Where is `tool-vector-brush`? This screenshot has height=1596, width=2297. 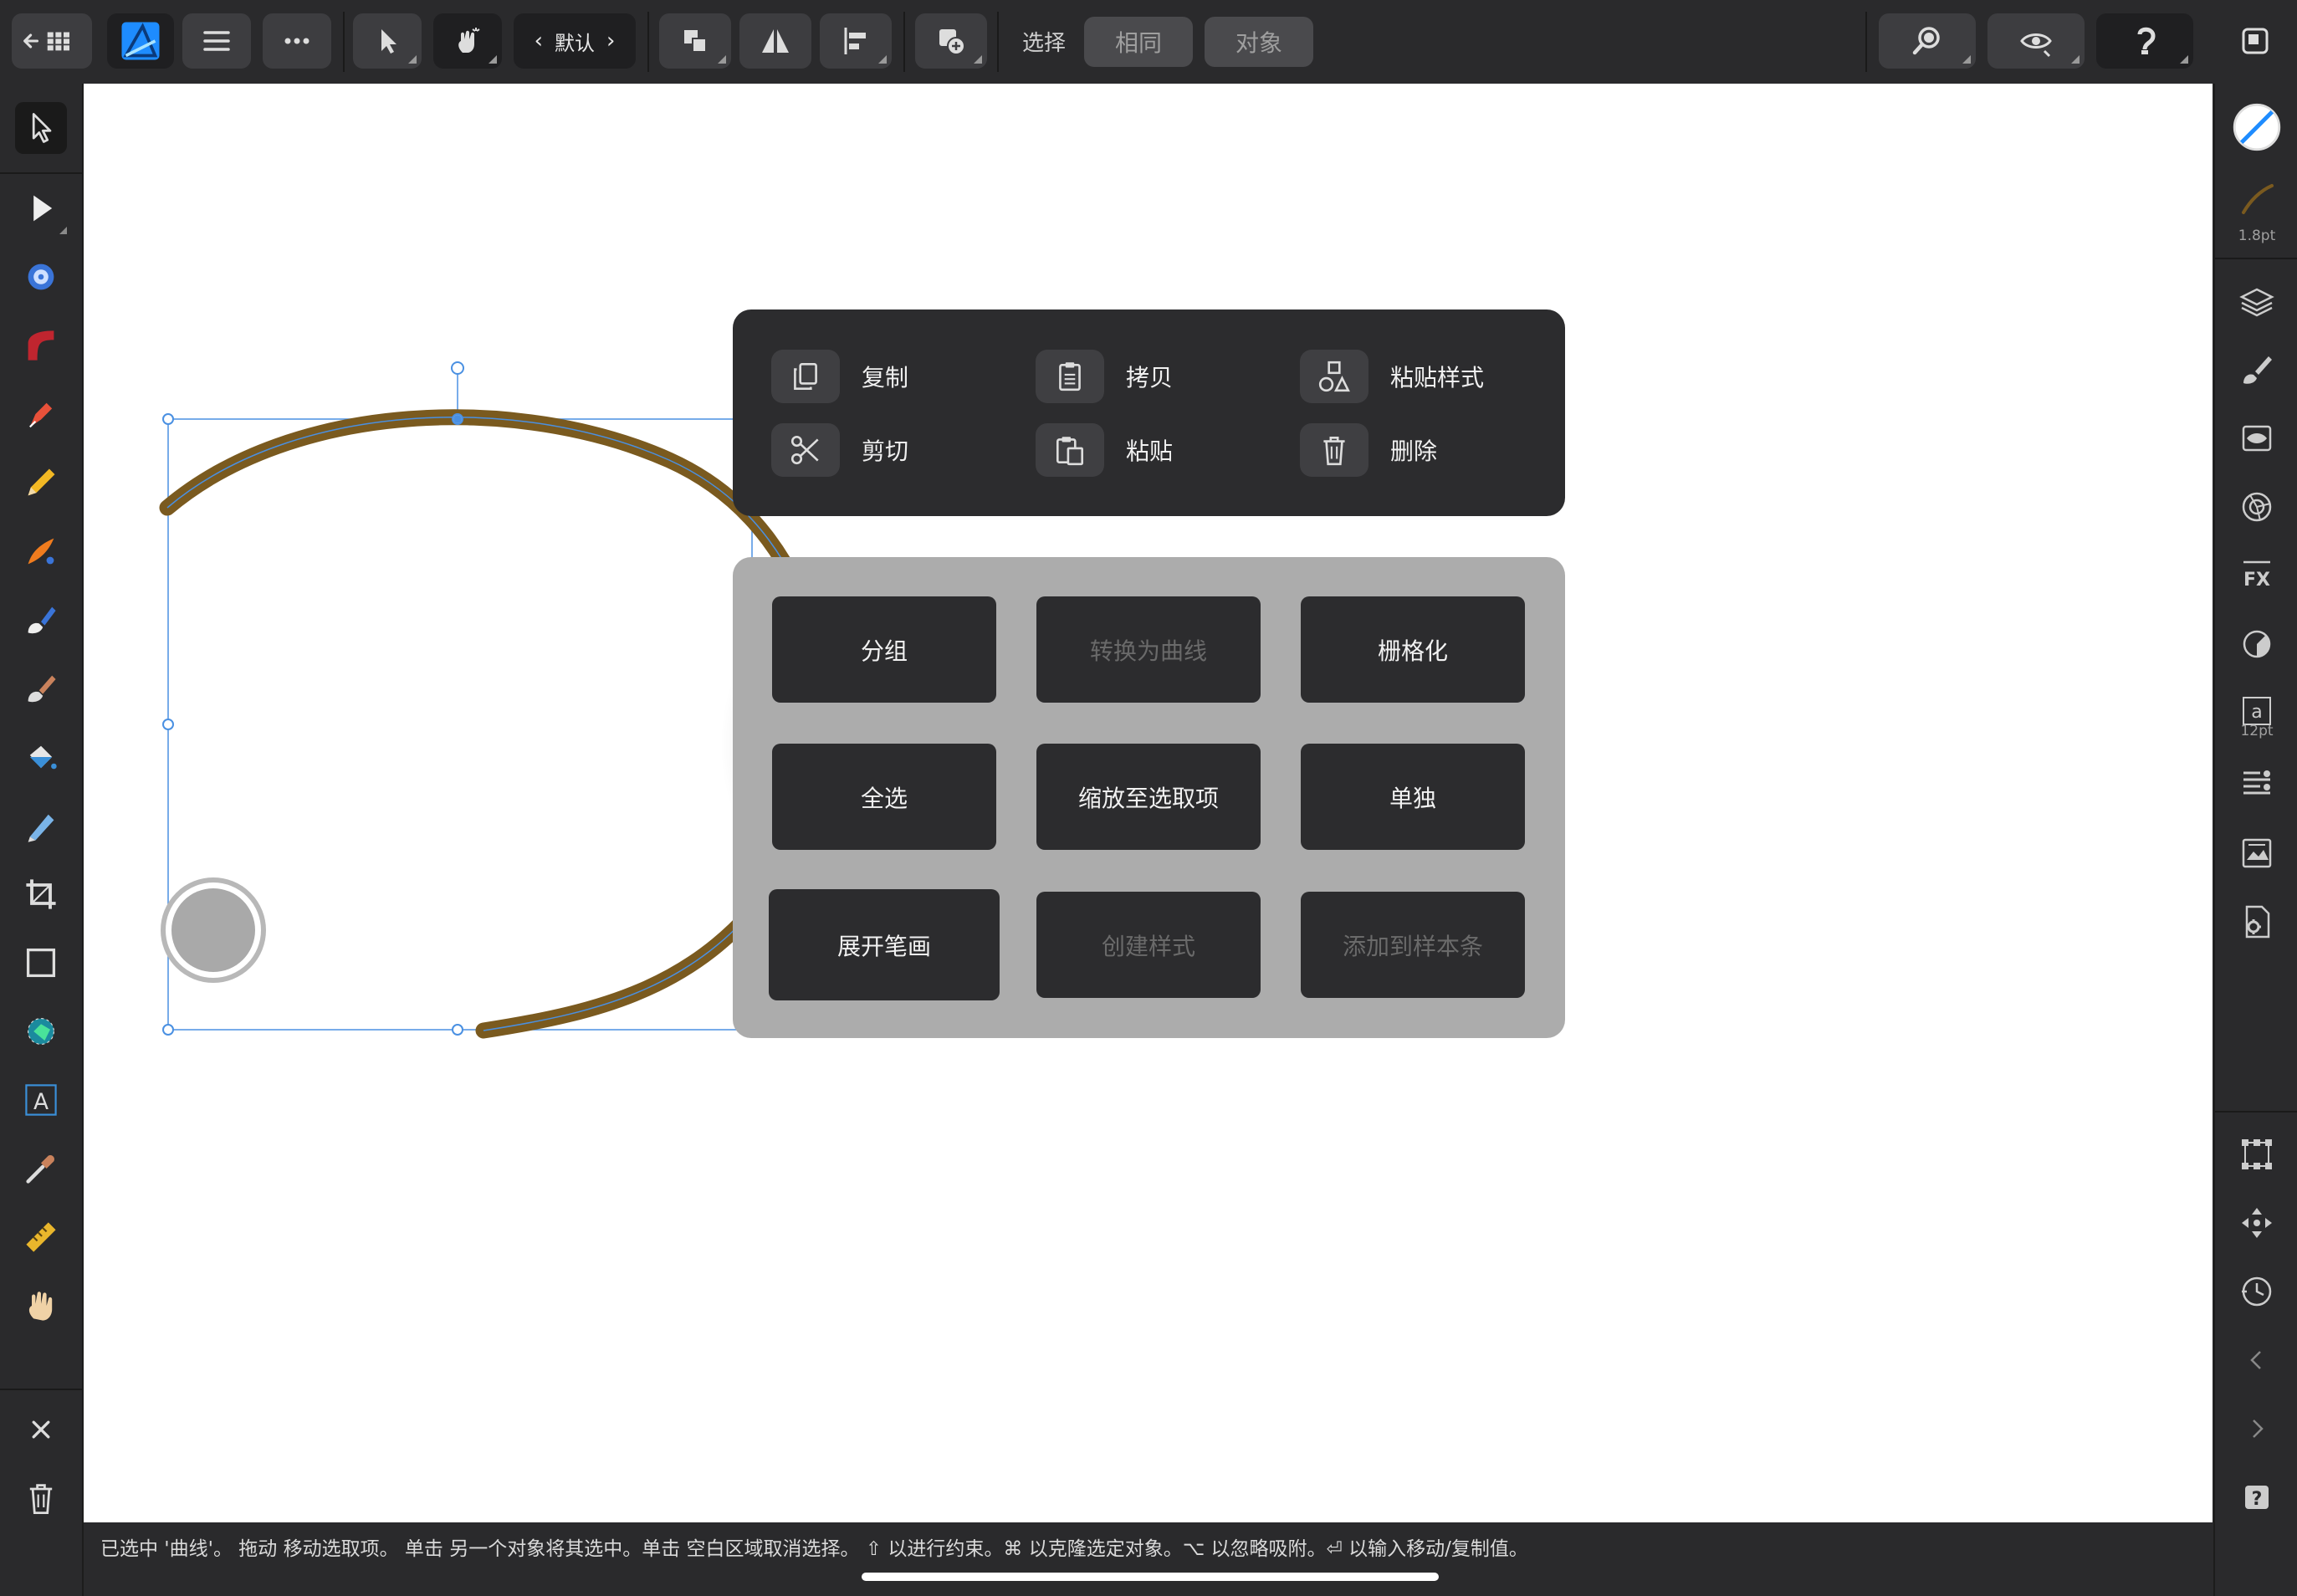
tool-vector-brush is located at coordinates (41, 551).